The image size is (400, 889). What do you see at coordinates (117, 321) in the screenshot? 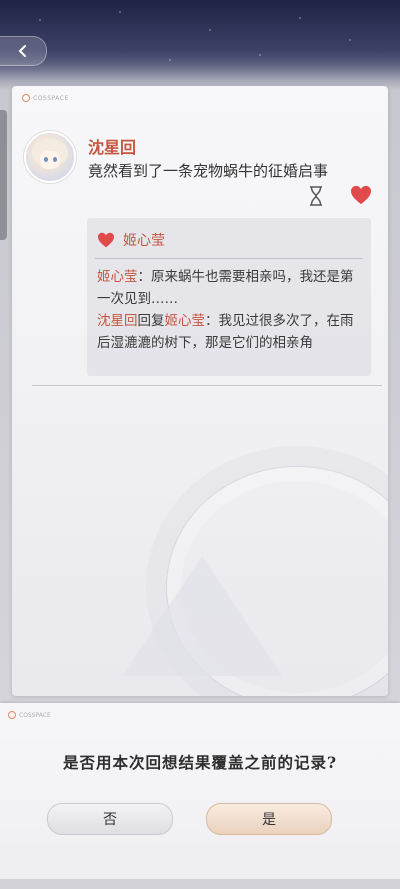
I see `comment-author: 沈星回` at bounding box center [117, 321].